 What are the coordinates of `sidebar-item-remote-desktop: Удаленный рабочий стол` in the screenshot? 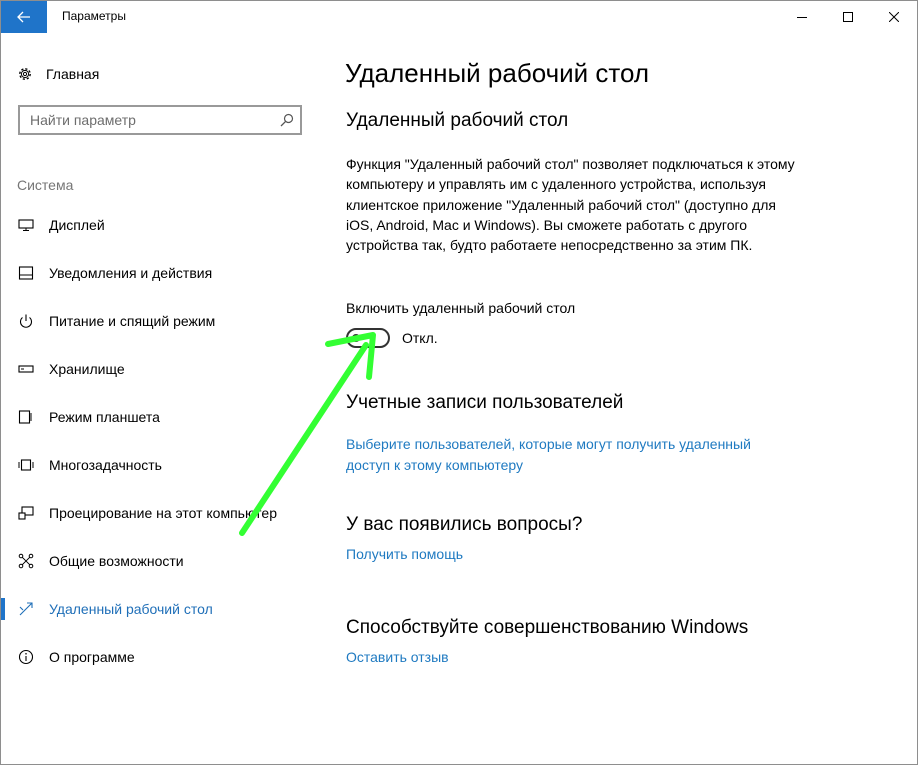 It's located at (161, 609).